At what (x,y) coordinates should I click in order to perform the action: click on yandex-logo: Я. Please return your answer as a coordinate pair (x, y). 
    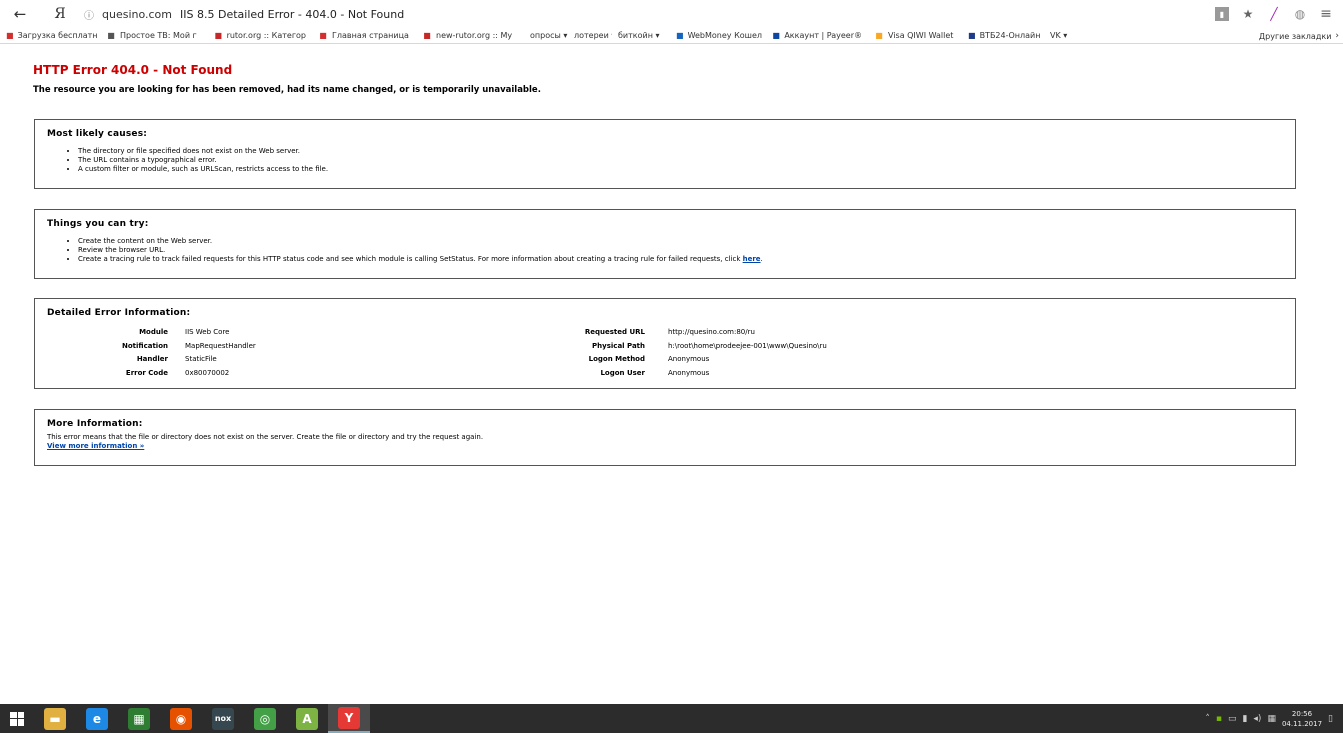
    Looking at the image, I should click on (60, 14).